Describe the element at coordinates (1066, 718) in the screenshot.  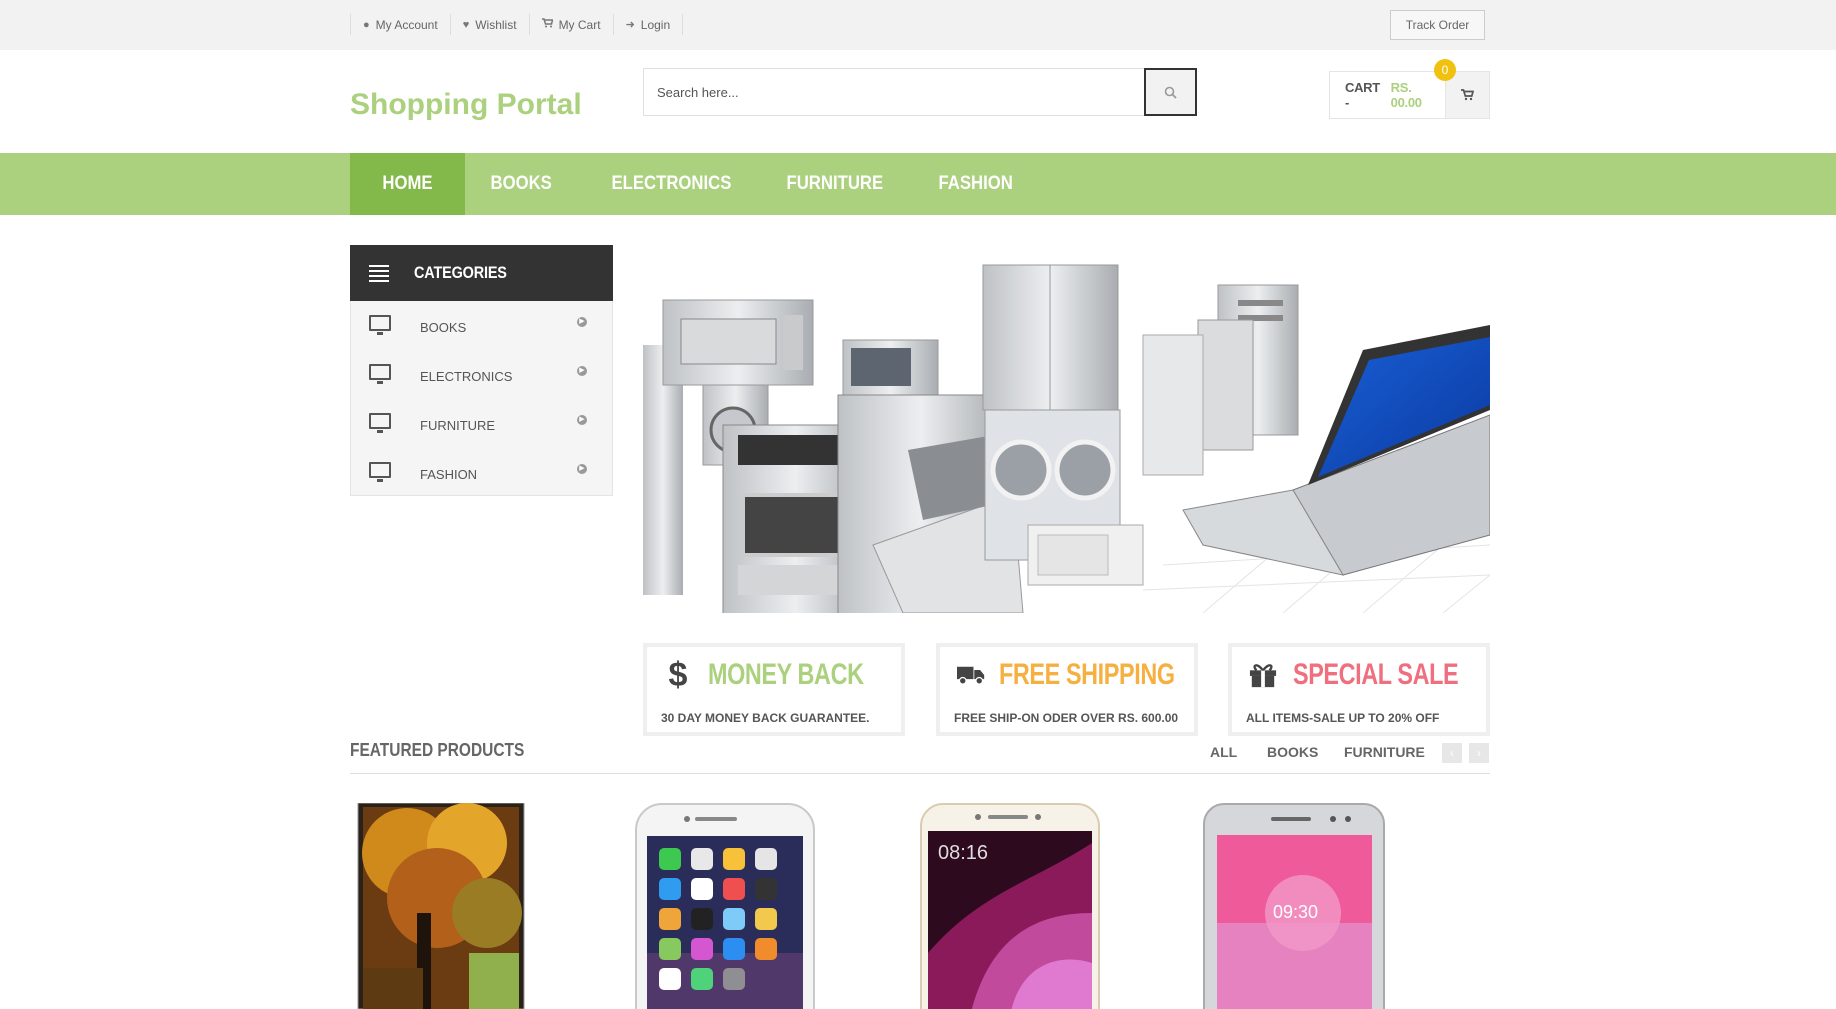
I see `info-box-text: FREE SHIP-ON ODER OVER RS. 600.00` at that location.